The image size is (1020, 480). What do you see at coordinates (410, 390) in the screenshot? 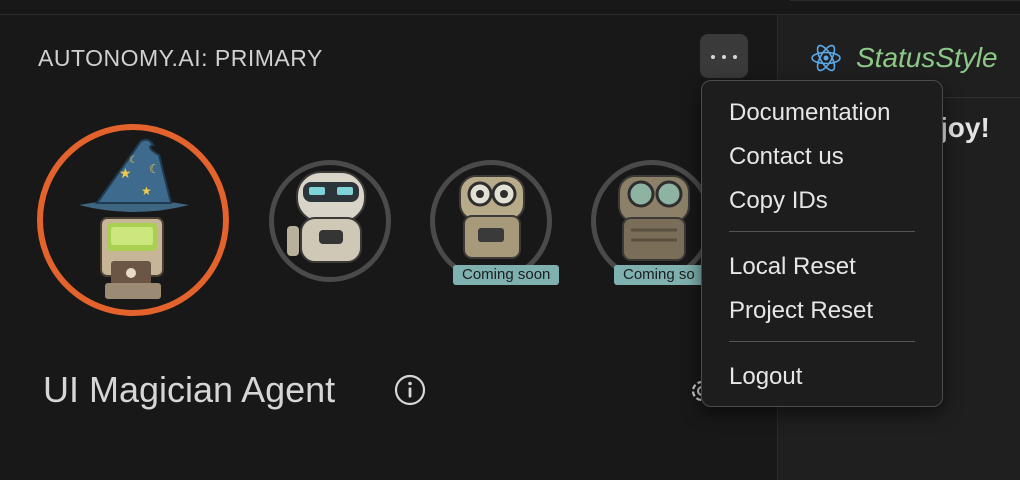
I see `info-icon` at bounding box center [410, 390].